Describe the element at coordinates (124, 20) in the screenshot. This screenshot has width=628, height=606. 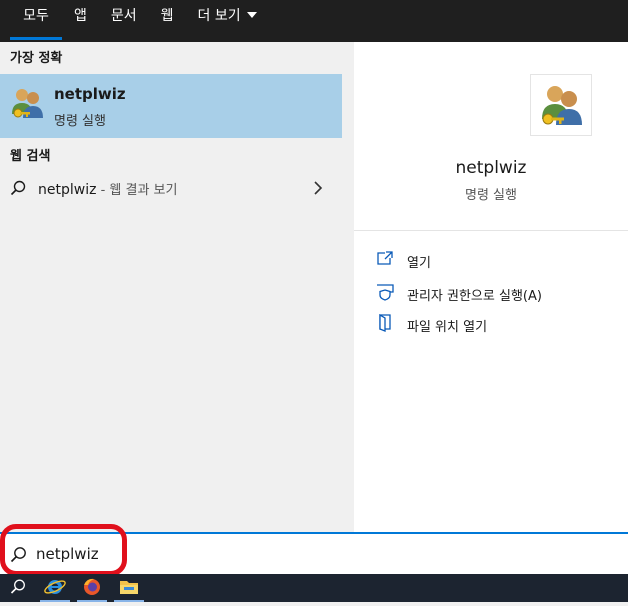
I see `tab-documents: 문서` at that location.